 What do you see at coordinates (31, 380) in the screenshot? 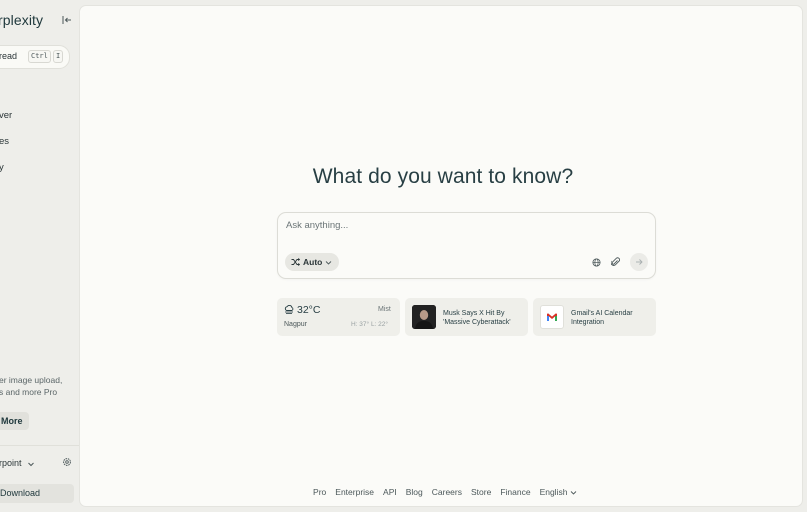
I see `upgrade-promo-line1: er image upload,` at bounding box center [31, 380].